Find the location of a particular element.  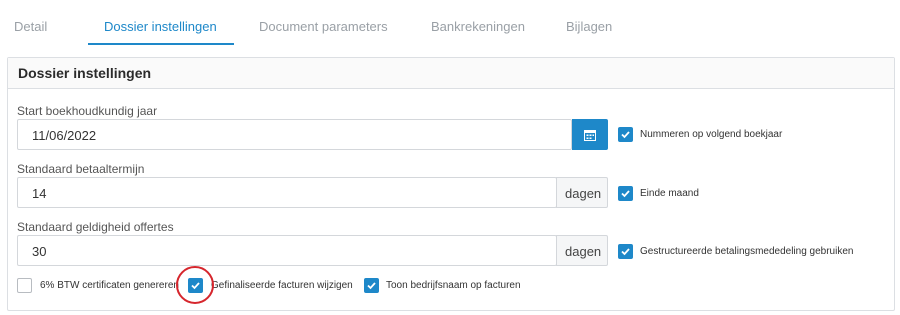

tab-document-parameters: Document parameters is located at coordinates (323, 26).